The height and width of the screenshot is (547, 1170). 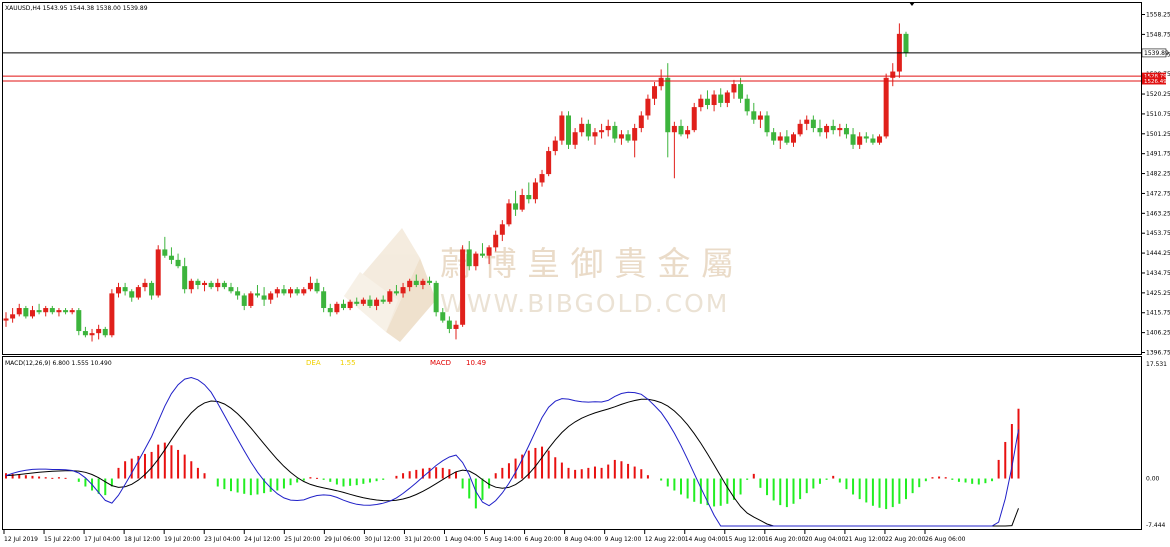 I want to click on price-tick-label: 1558.25, so click(x=1158, y=15).